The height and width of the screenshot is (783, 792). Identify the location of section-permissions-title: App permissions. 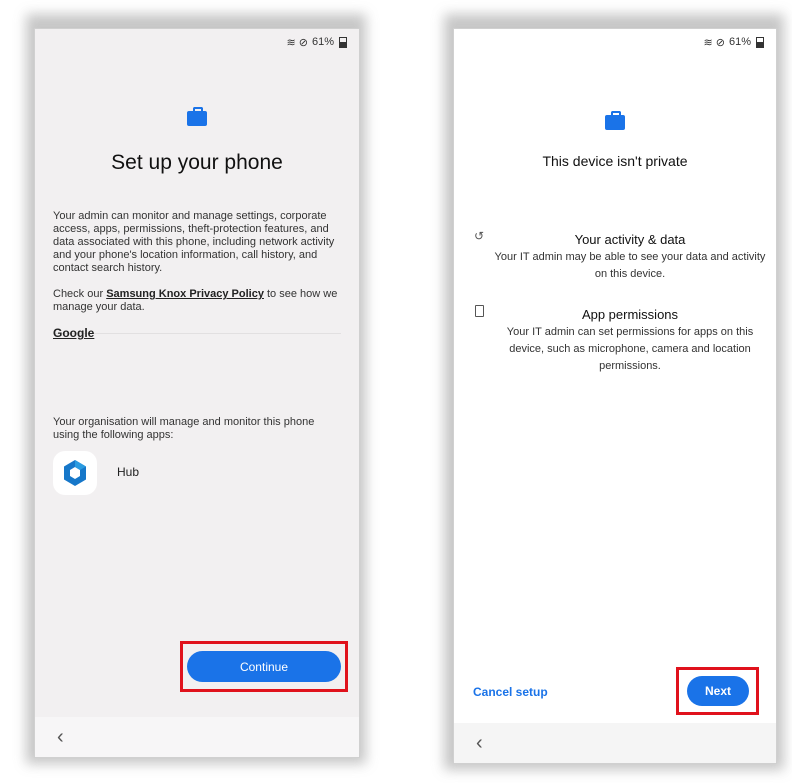
(630, 314).